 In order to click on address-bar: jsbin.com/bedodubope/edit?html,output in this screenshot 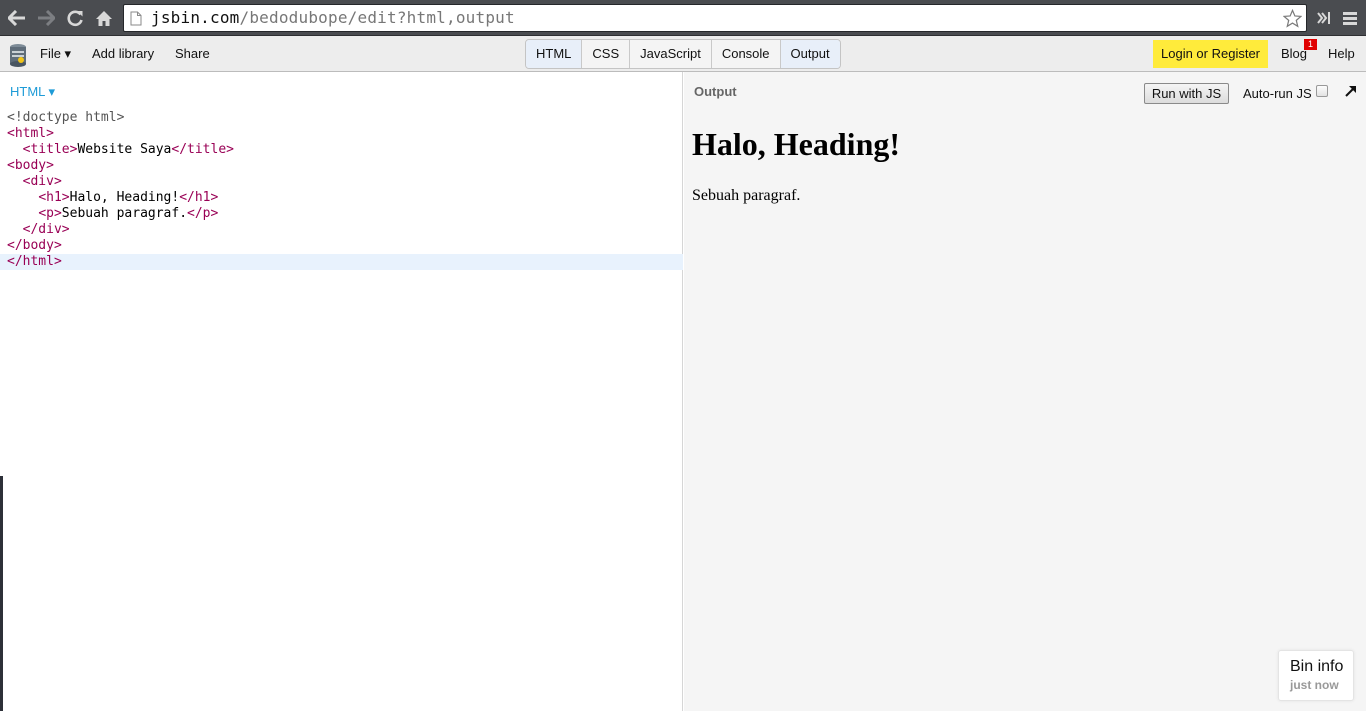, I will do `click(715, 18)`.